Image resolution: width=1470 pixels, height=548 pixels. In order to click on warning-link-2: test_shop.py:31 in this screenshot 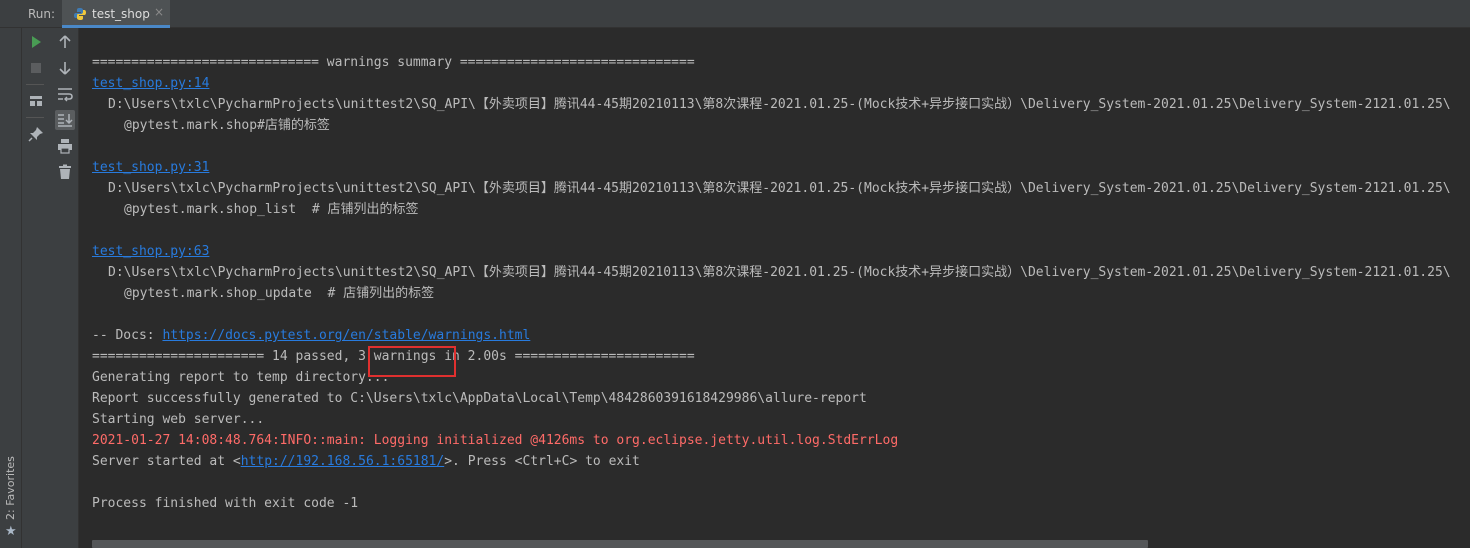, I will do `click(150, 167)`.